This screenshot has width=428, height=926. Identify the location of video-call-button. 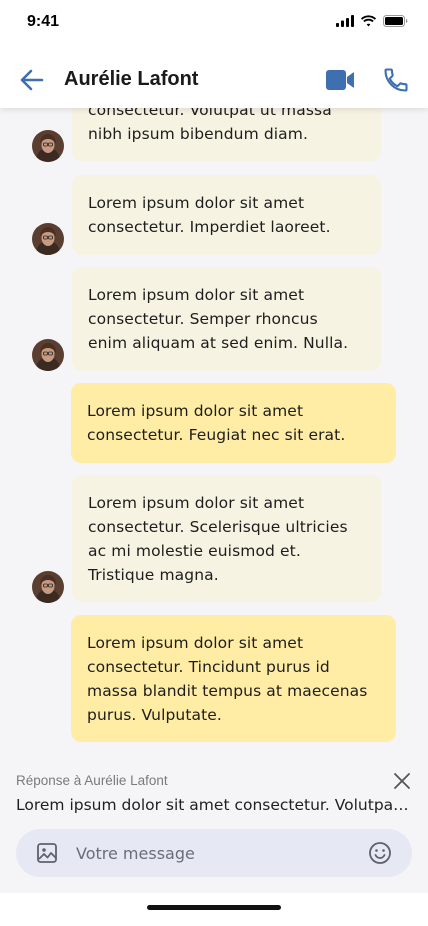
(340, 80).